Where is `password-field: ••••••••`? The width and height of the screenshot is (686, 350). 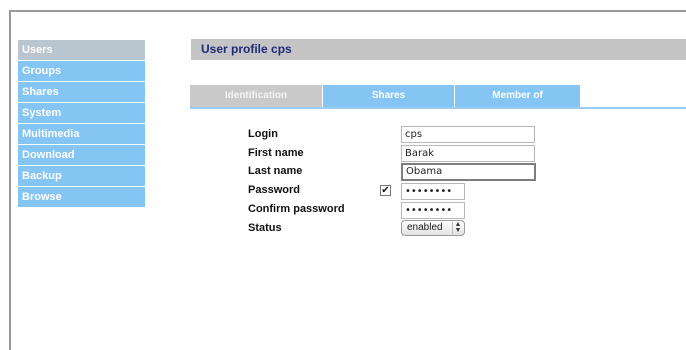 password-field: •••••••• is located at coordinates (433, 191).